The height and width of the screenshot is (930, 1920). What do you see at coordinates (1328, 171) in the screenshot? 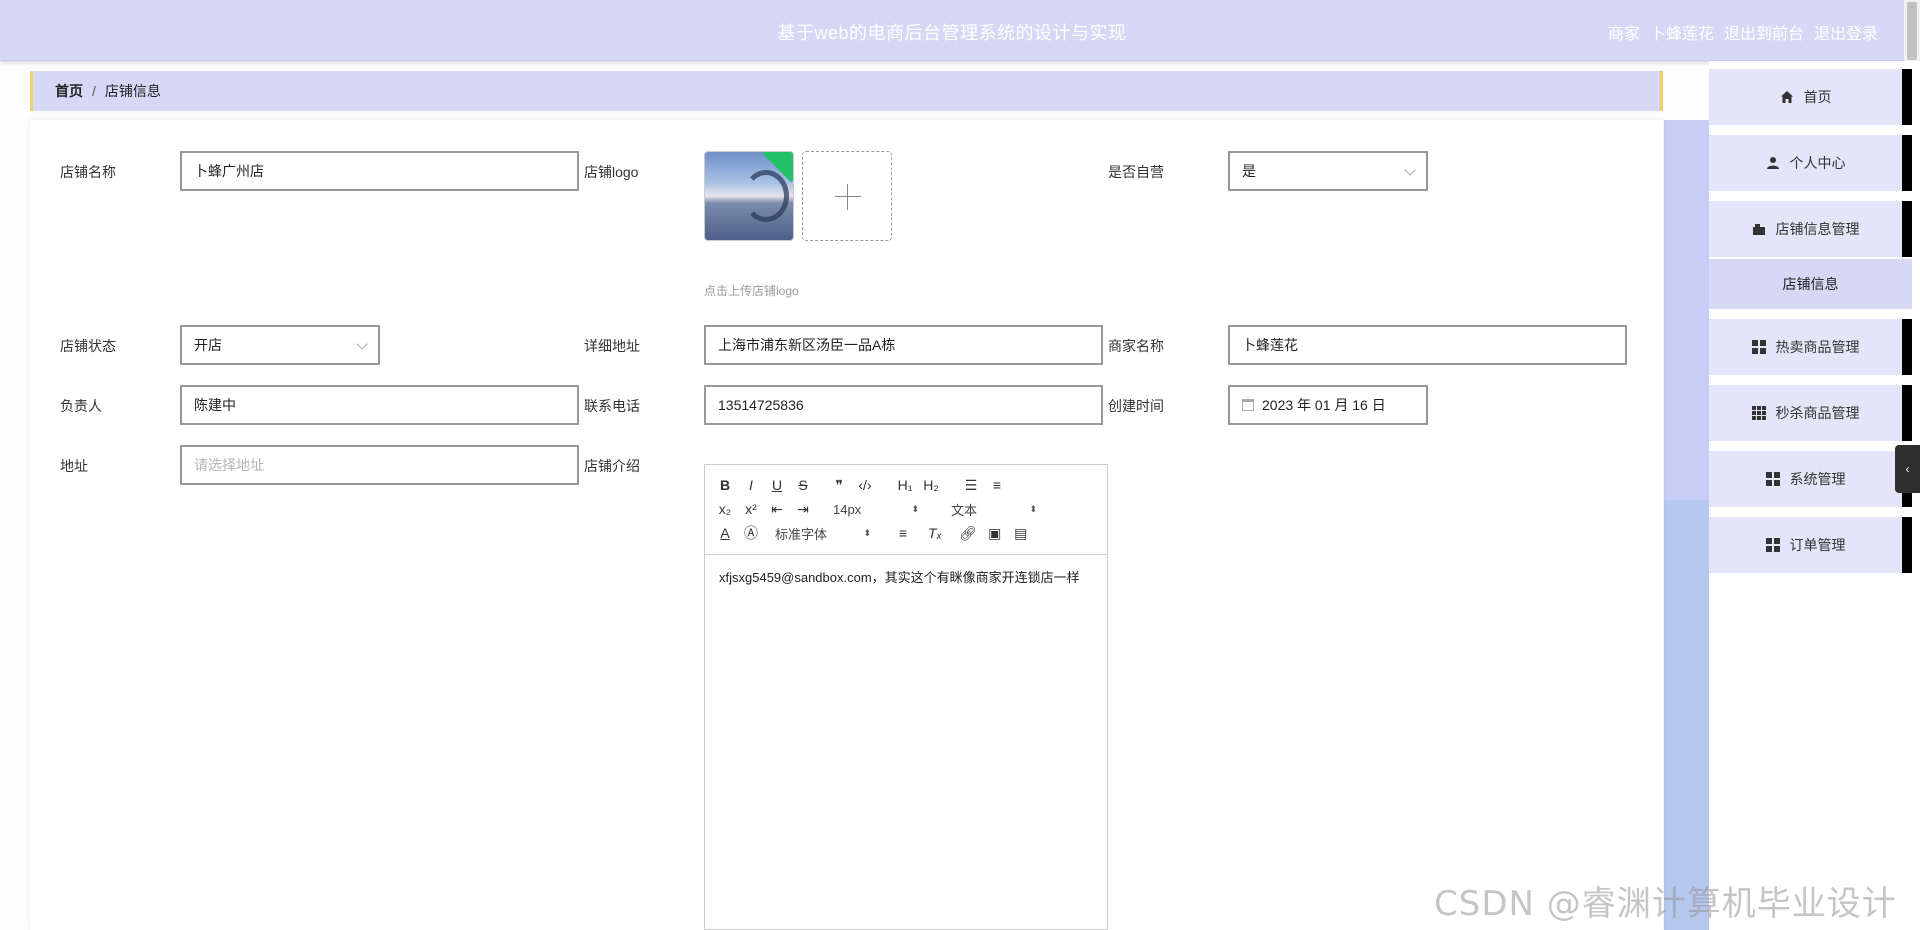
I see `self-operated-select: 是` at bounding box center [1328, 171].